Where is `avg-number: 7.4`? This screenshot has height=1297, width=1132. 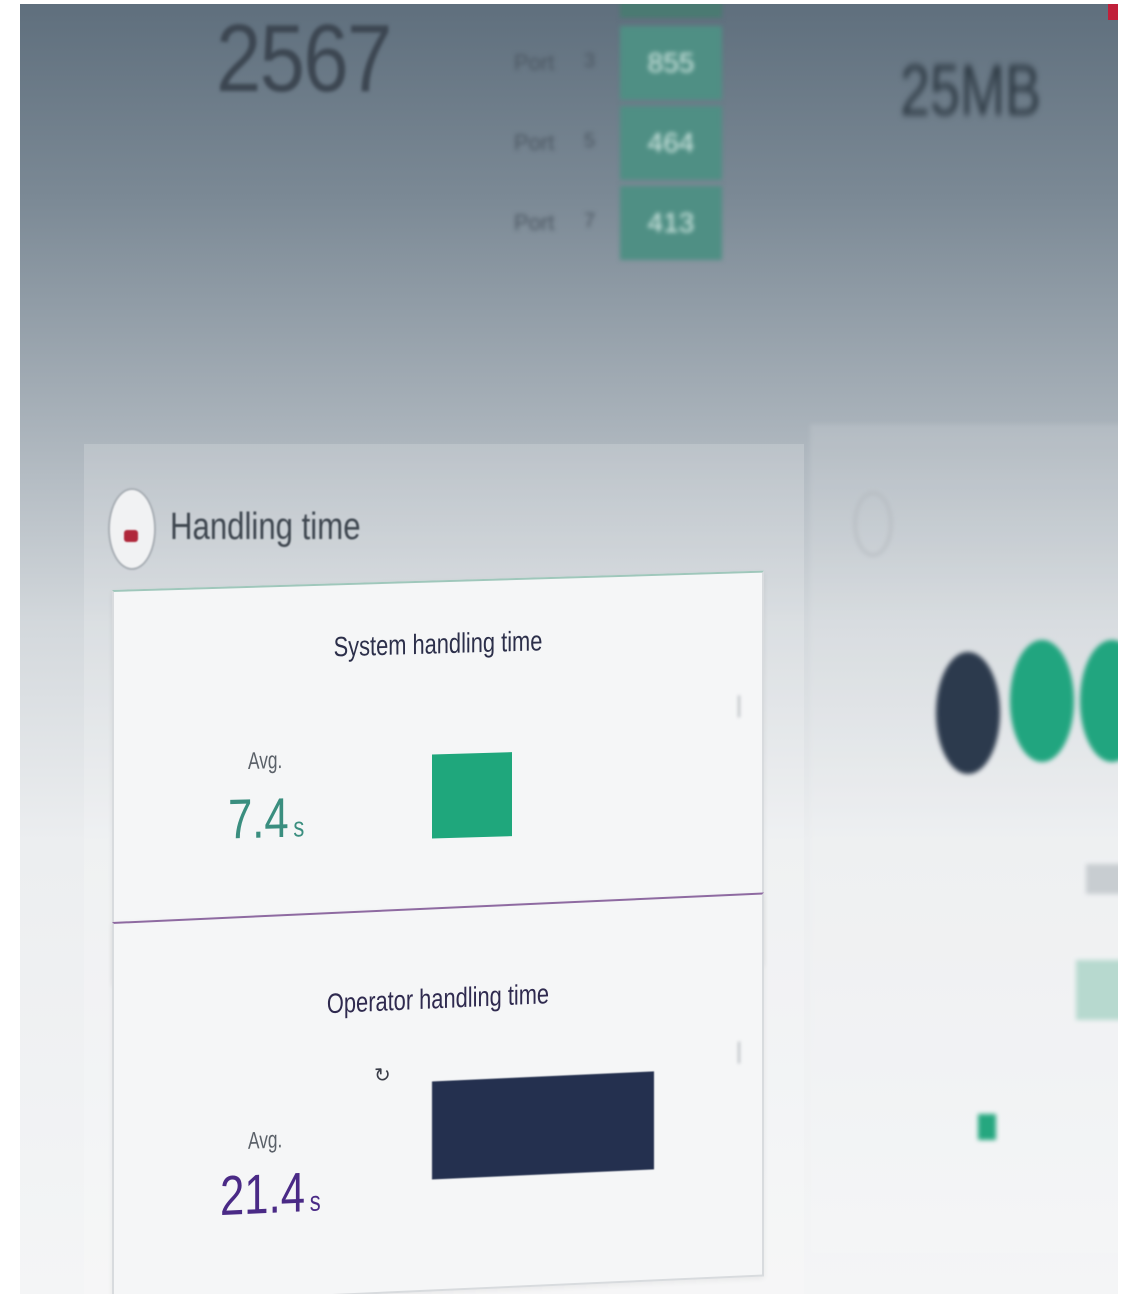 avg-number: 7.4 is located at coordinates (258, 818).